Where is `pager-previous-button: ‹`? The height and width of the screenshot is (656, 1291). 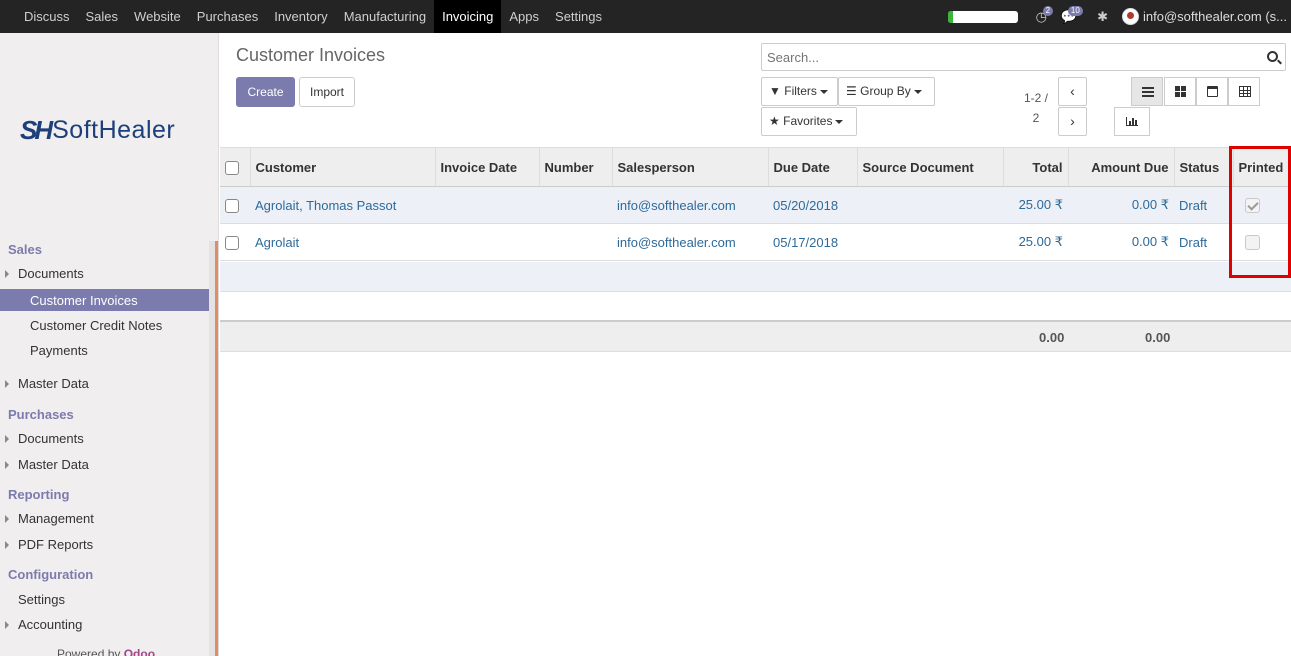
pager-previous-button: ‹ is located at coordinates (1072, 91).